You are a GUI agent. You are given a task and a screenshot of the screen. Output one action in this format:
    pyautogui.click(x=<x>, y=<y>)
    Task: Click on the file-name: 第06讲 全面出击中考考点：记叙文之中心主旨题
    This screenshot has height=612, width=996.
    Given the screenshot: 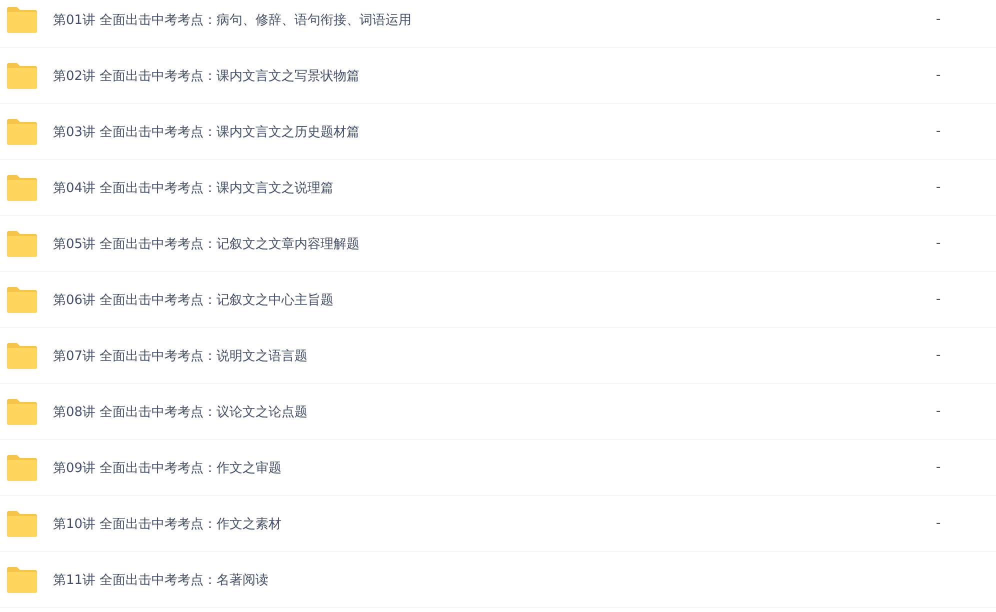 What is the action you would take?
    pyautogui.click(x=494, y=299)
    